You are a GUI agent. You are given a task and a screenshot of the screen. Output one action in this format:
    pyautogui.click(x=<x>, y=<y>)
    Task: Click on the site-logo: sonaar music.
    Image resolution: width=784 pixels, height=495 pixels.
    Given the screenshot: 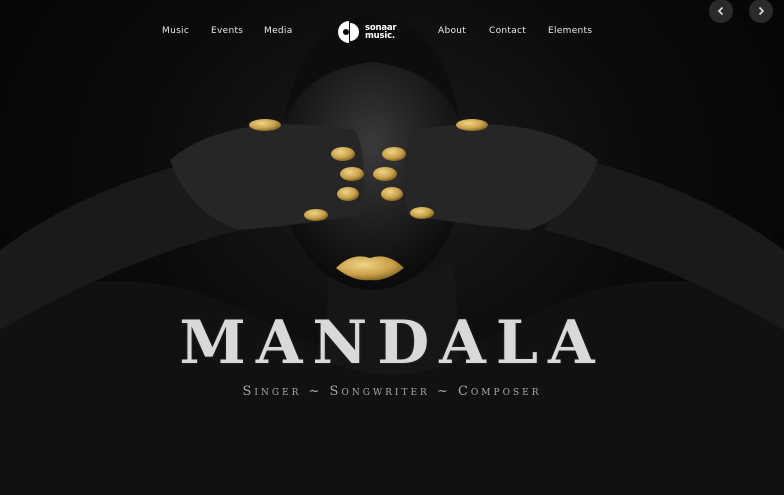 What is the action you would take?
    pyautogui.click(x=367, y=32)
    